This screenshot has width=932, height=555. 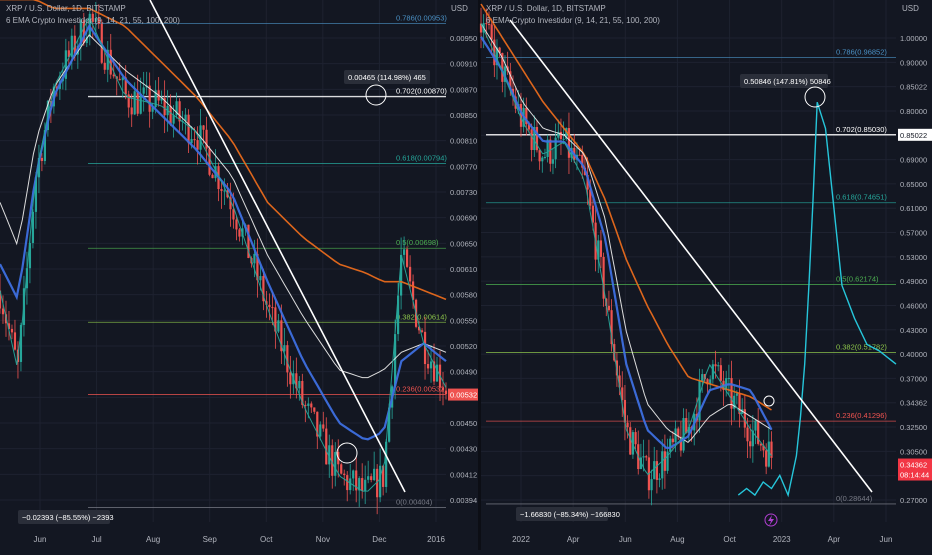 What do you see at coordinates (463, 500) in the screenshot?
I see `left-y-tick: 0.00394` at bounding box center [463, 500].